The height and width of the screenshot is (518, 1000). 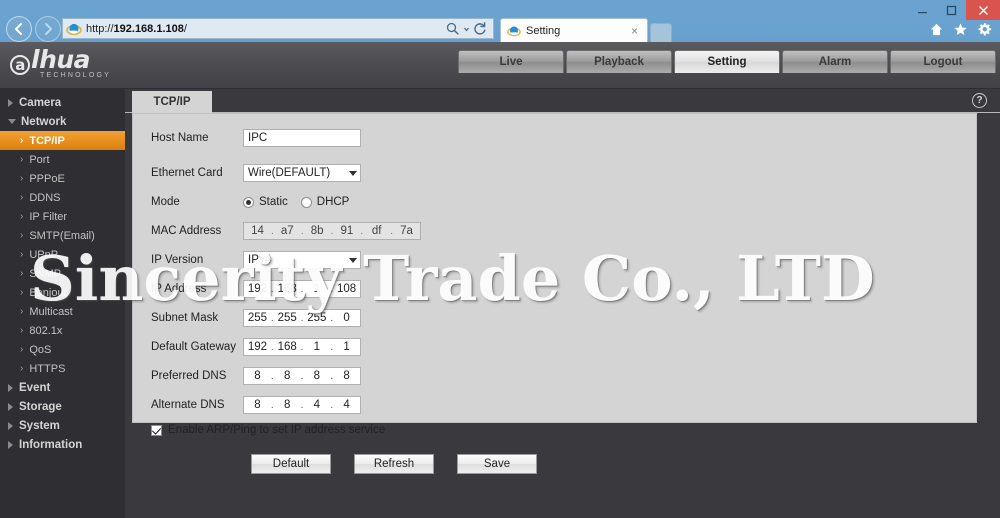 What do you see at coordinates (40, 102) in the screenshot?
I see `sidebar-group-camera-label: Camera` at bounding box center [40, 102].